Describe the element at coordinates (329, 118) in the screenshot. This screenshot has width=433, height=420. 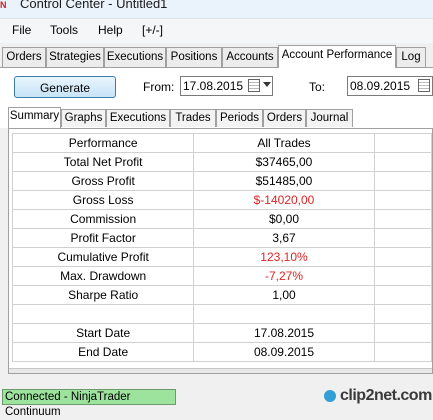
I see `tab-journal: Journal` at that location.